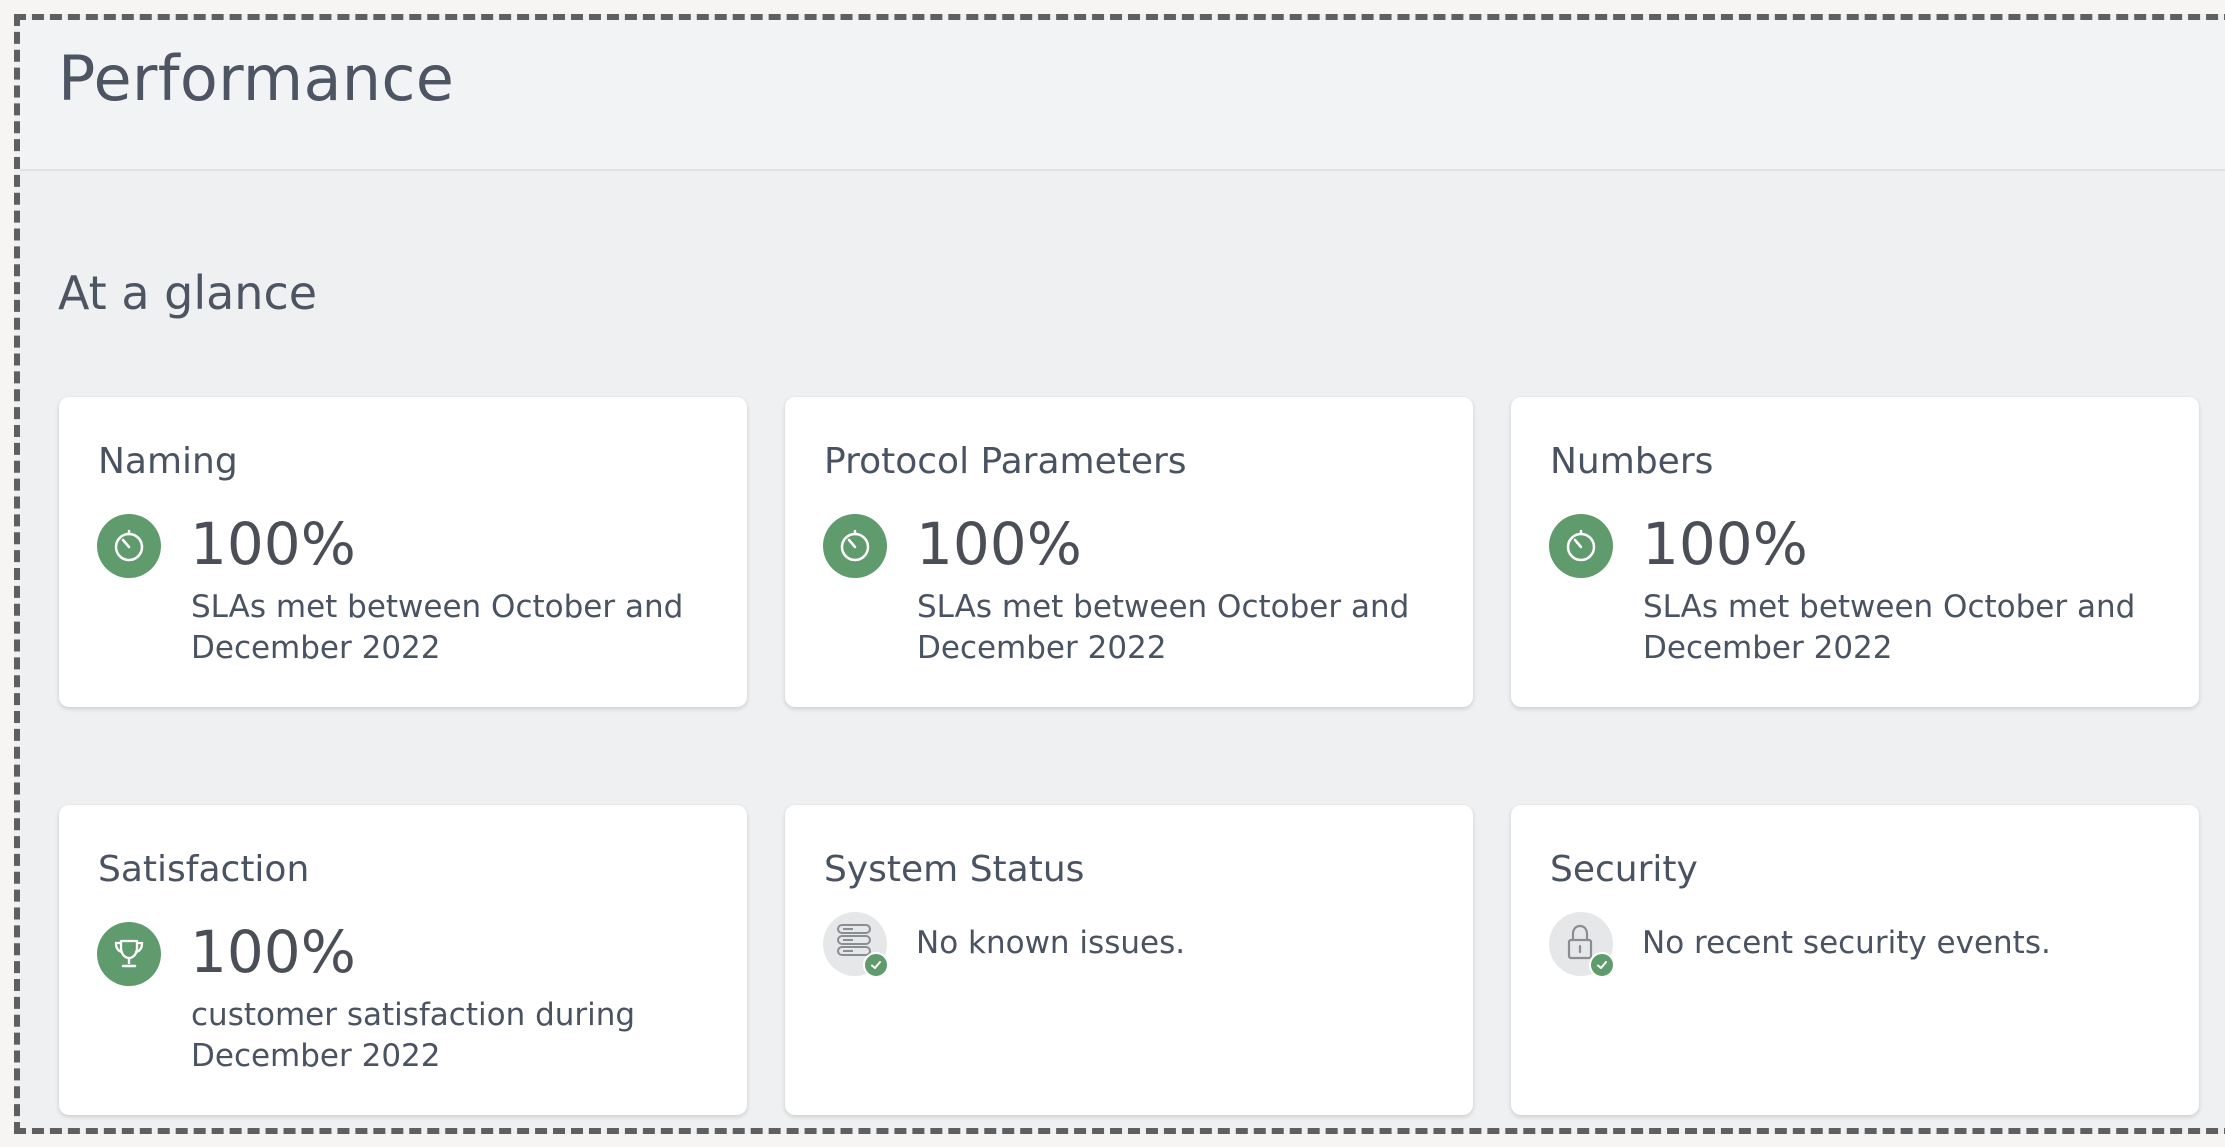 Image resolution: width=2225 pixels, height=1147 pixels. Describe the element at coordinates (1632, 461) in the screenshot. I see `card-title: Numbers` at that location.